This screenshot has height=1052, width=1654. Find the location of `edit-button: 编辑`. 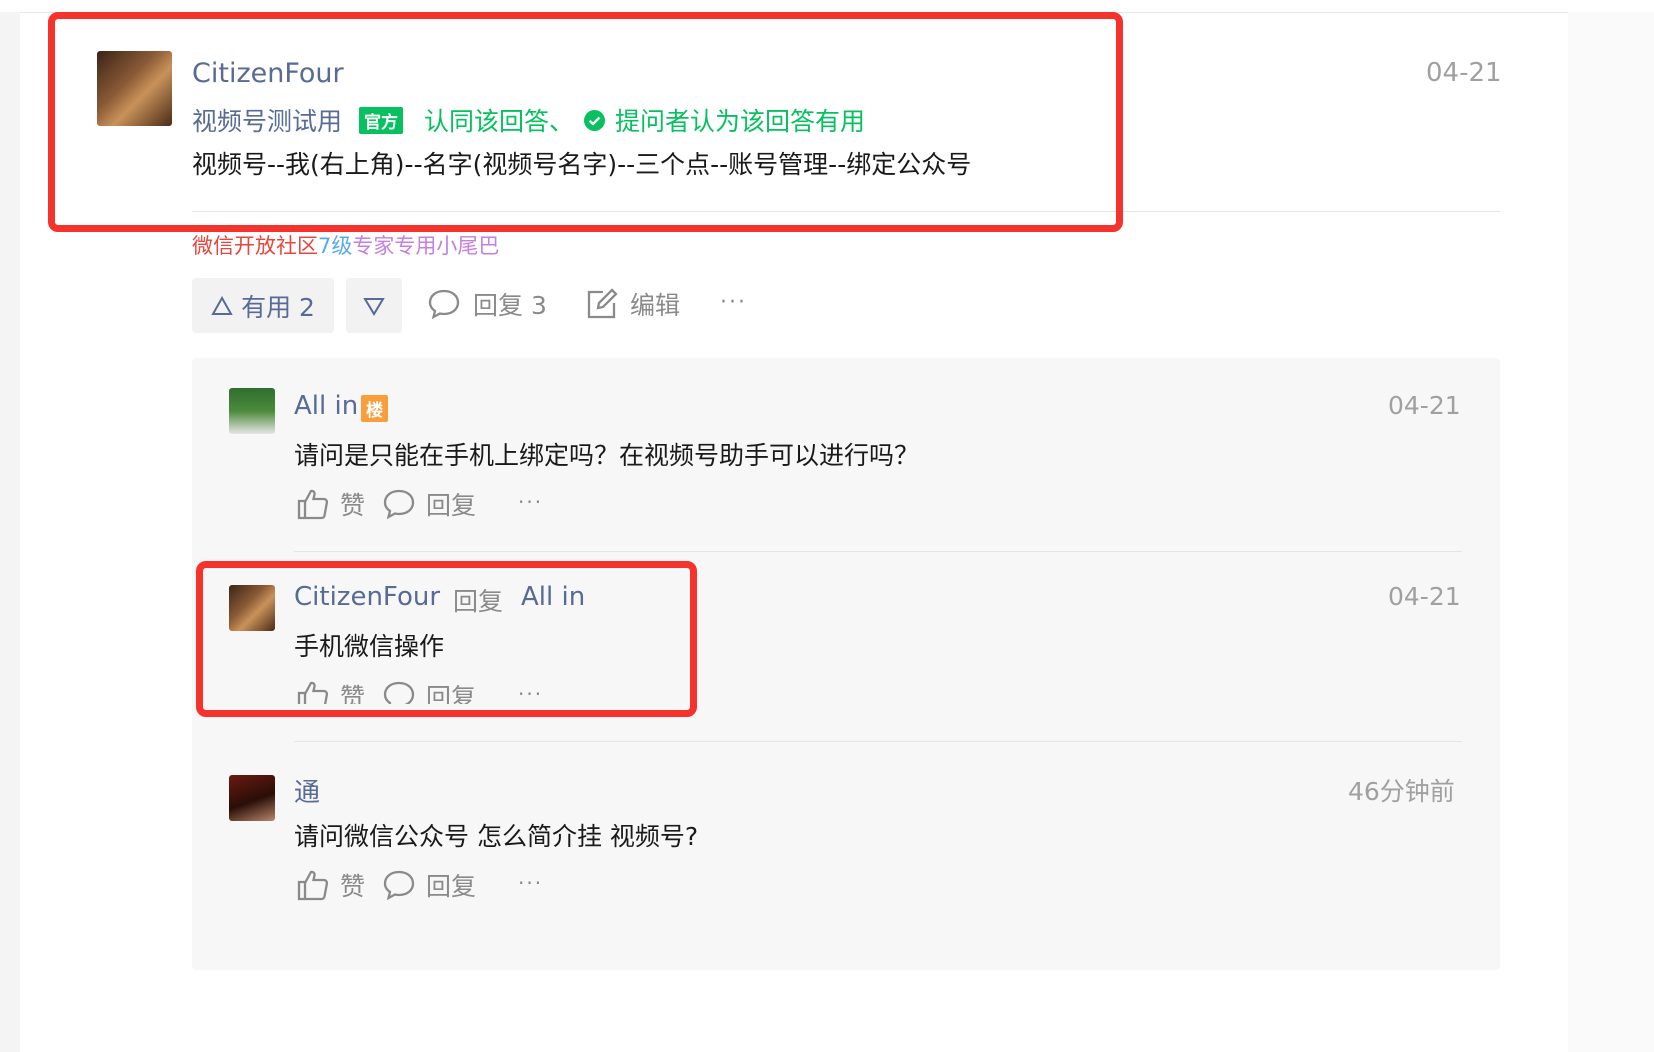

edit-button: 编辑 is located at coordinates (632, 304).